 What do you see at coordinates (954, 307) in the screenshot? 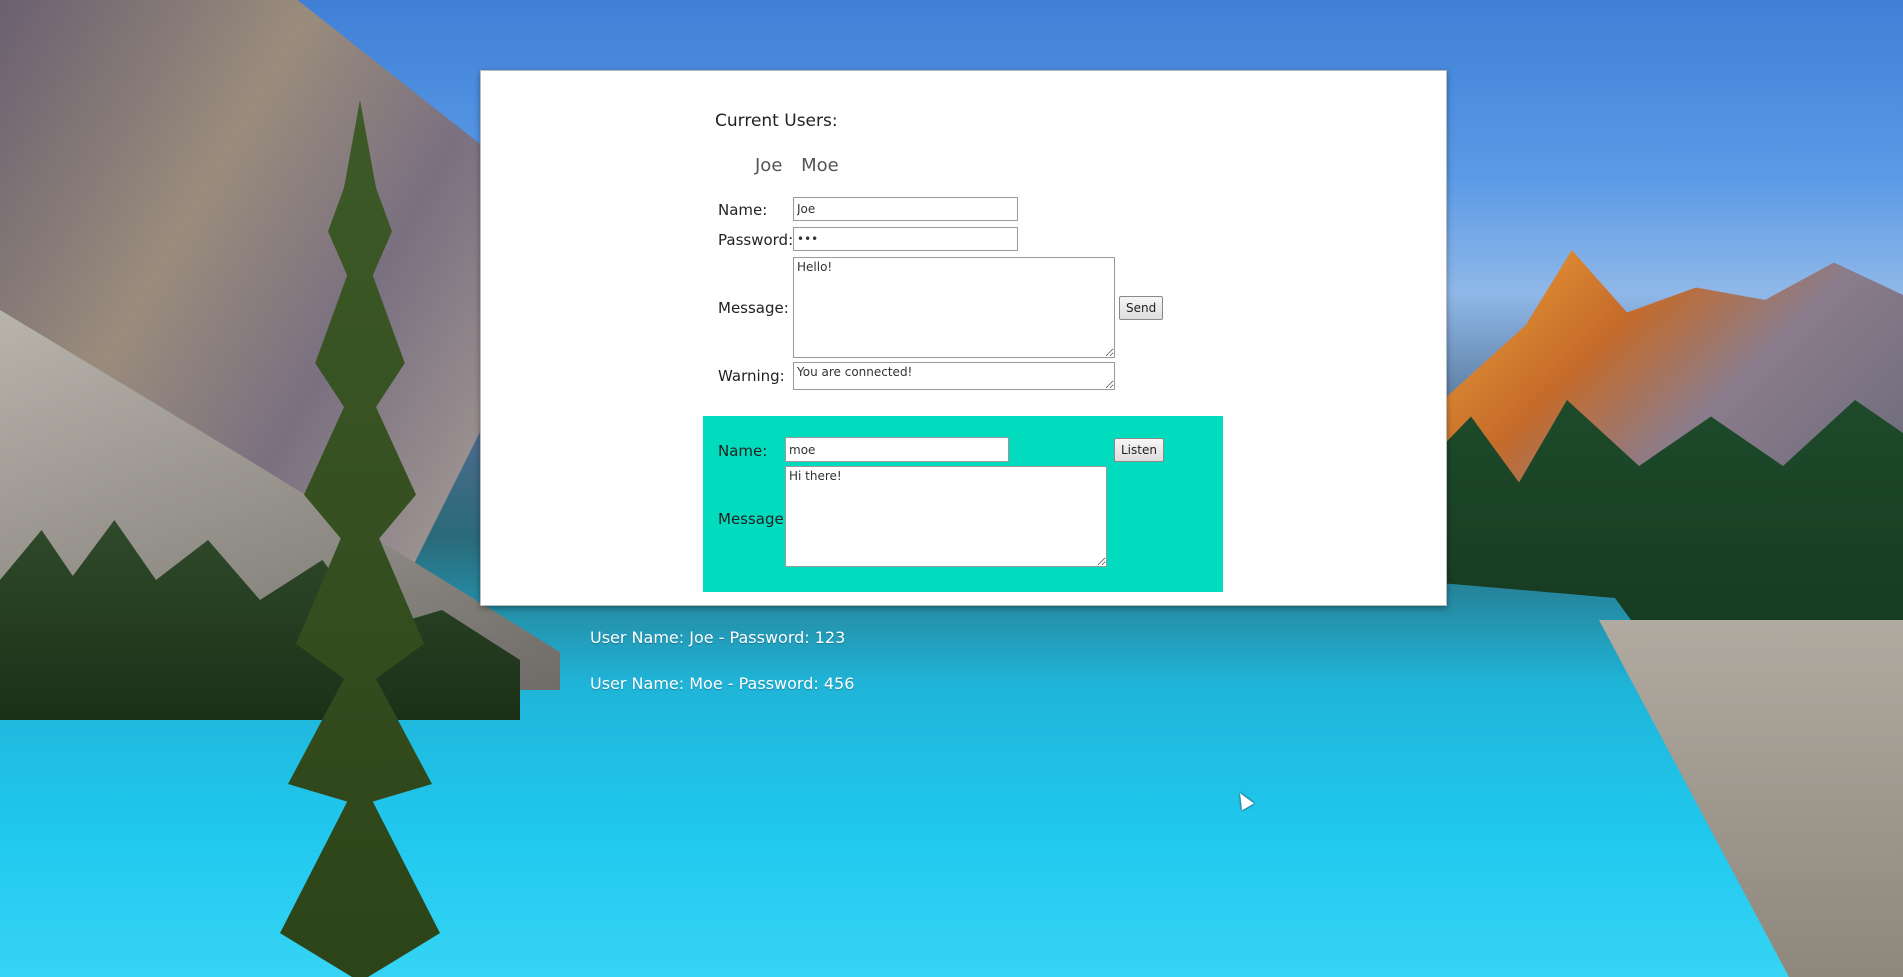
I see `message-textarea: Hello!` at bounding box center [954, 307].